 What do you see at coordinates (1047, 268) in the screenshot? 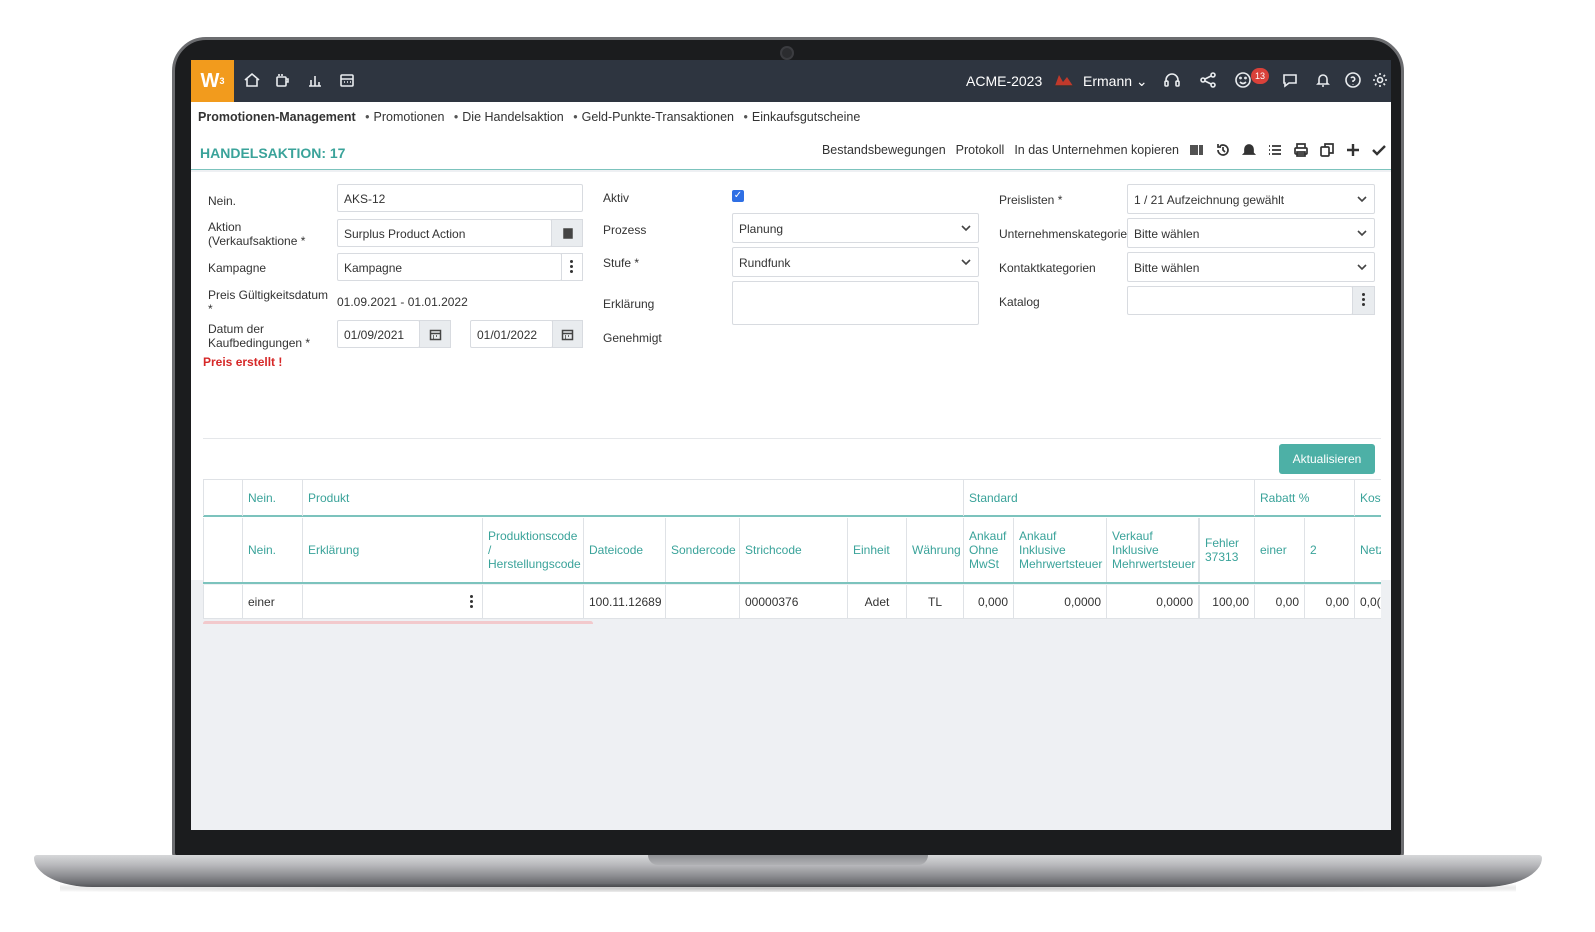
I see `contact-categories-label: Kontaktkategorien` at bounding box center [1047, 268].